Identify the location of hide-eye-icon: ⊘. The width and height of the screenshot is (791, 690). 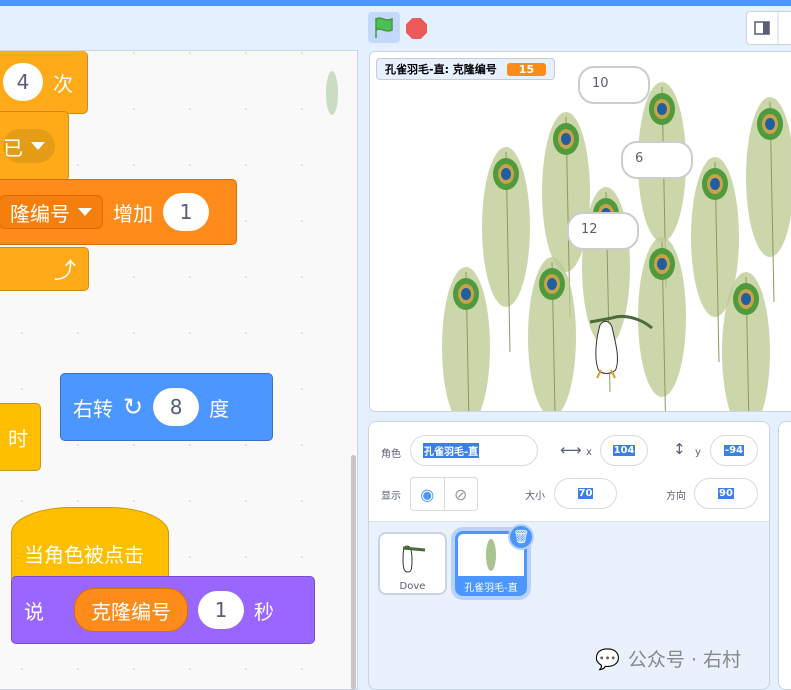
(461, 494).